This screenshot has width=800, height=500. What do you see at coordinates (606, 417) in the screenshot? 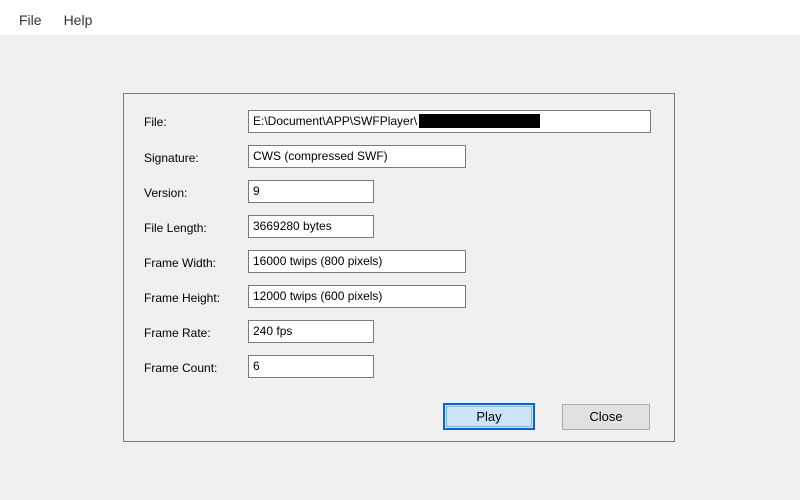
I see `close-button: Close` at bounding box center [606, 417].